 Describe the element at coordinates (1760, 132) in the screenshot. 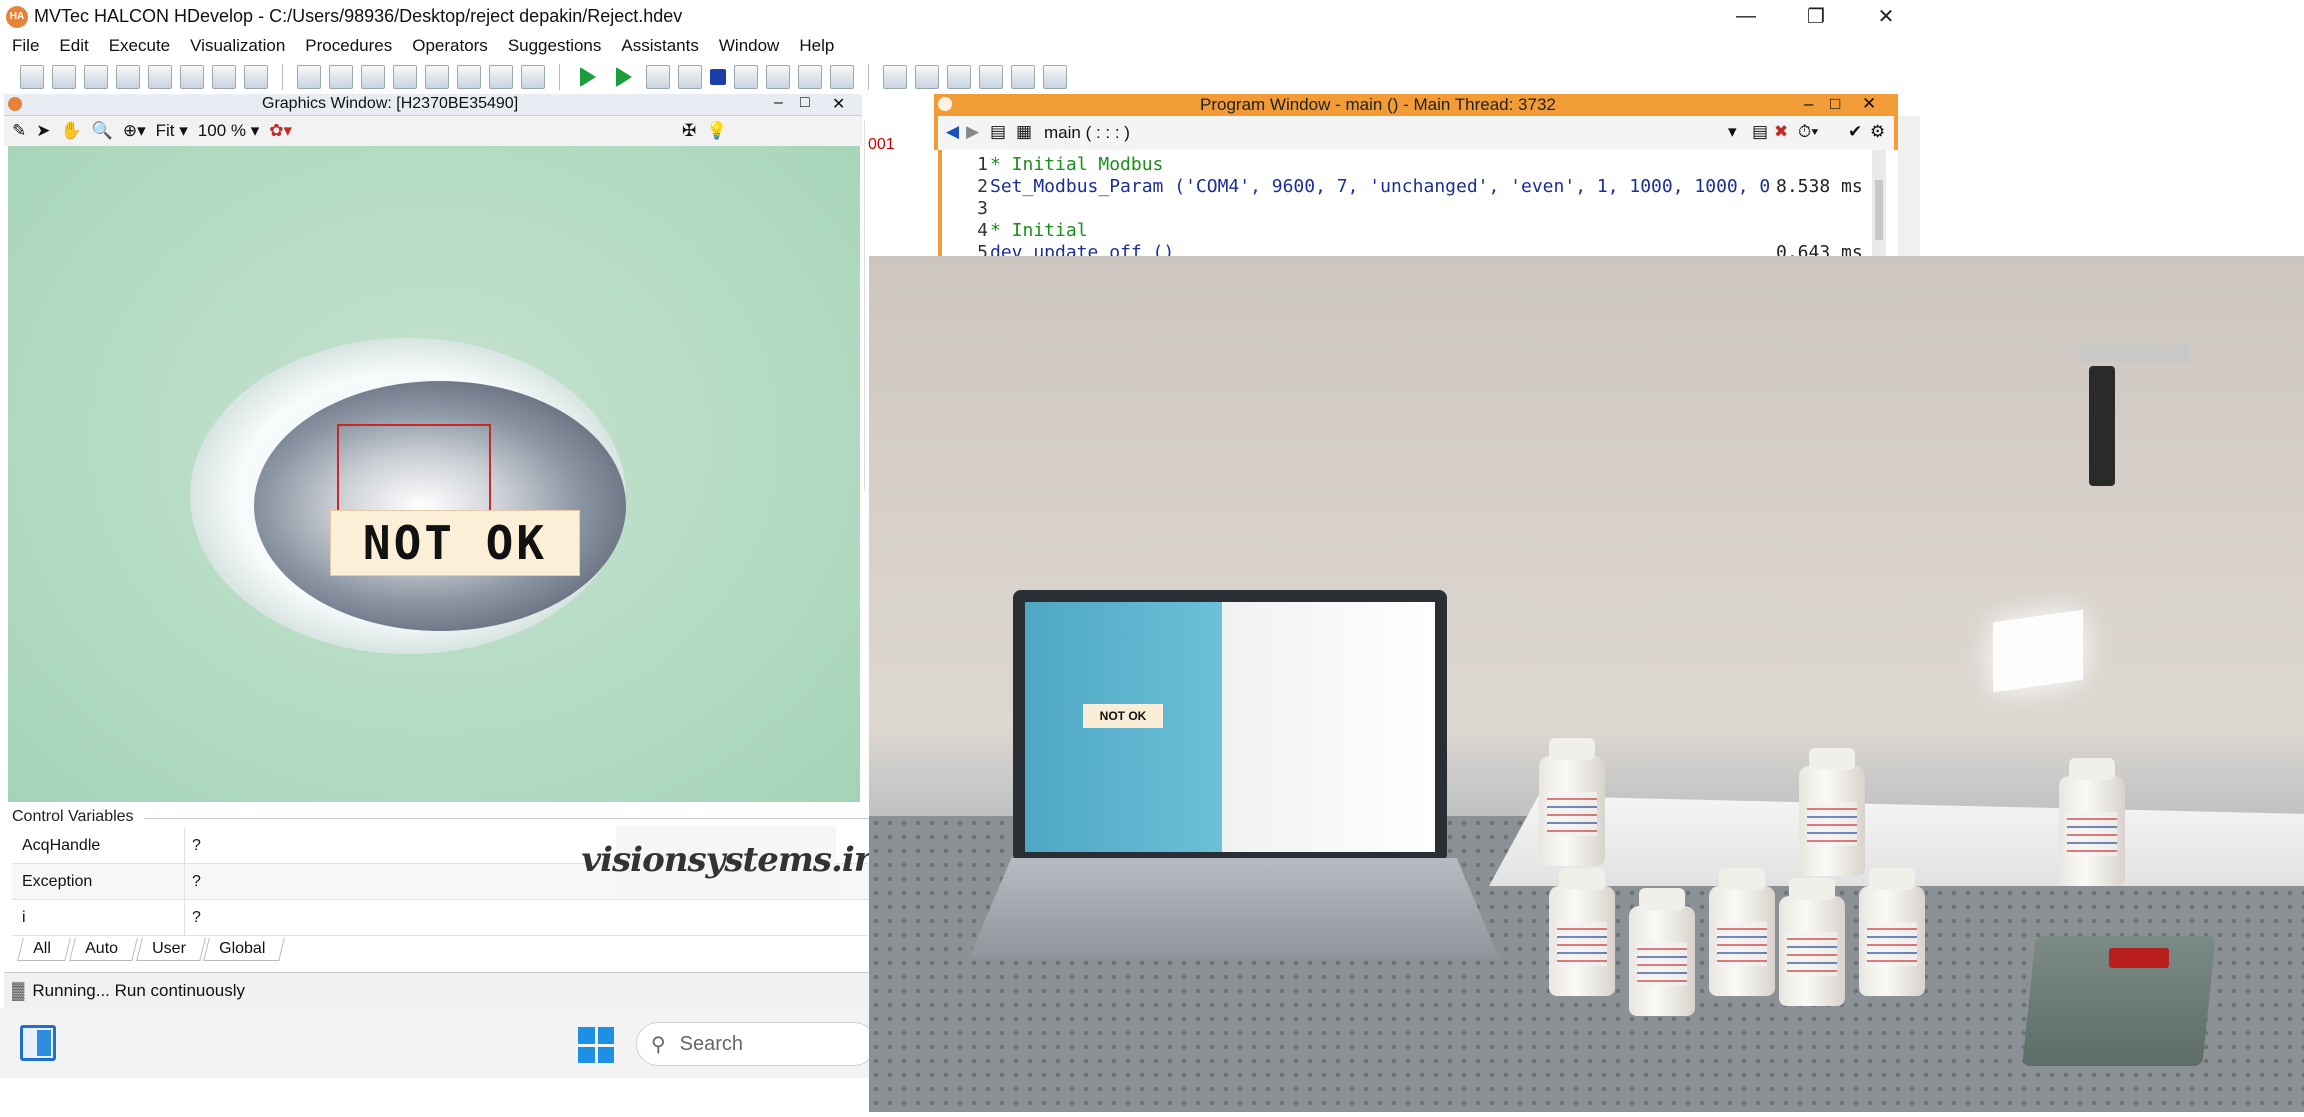

I see `edit-procedure-icon: ▤` at that location.